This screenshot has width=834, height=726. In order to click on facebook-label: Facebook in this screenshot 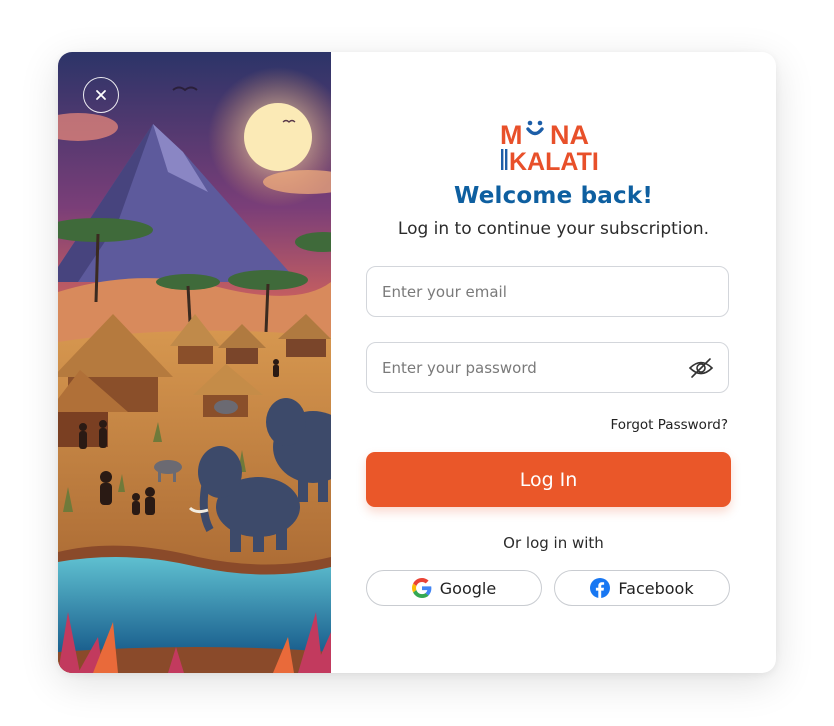, I will do `click(656, 588)`.